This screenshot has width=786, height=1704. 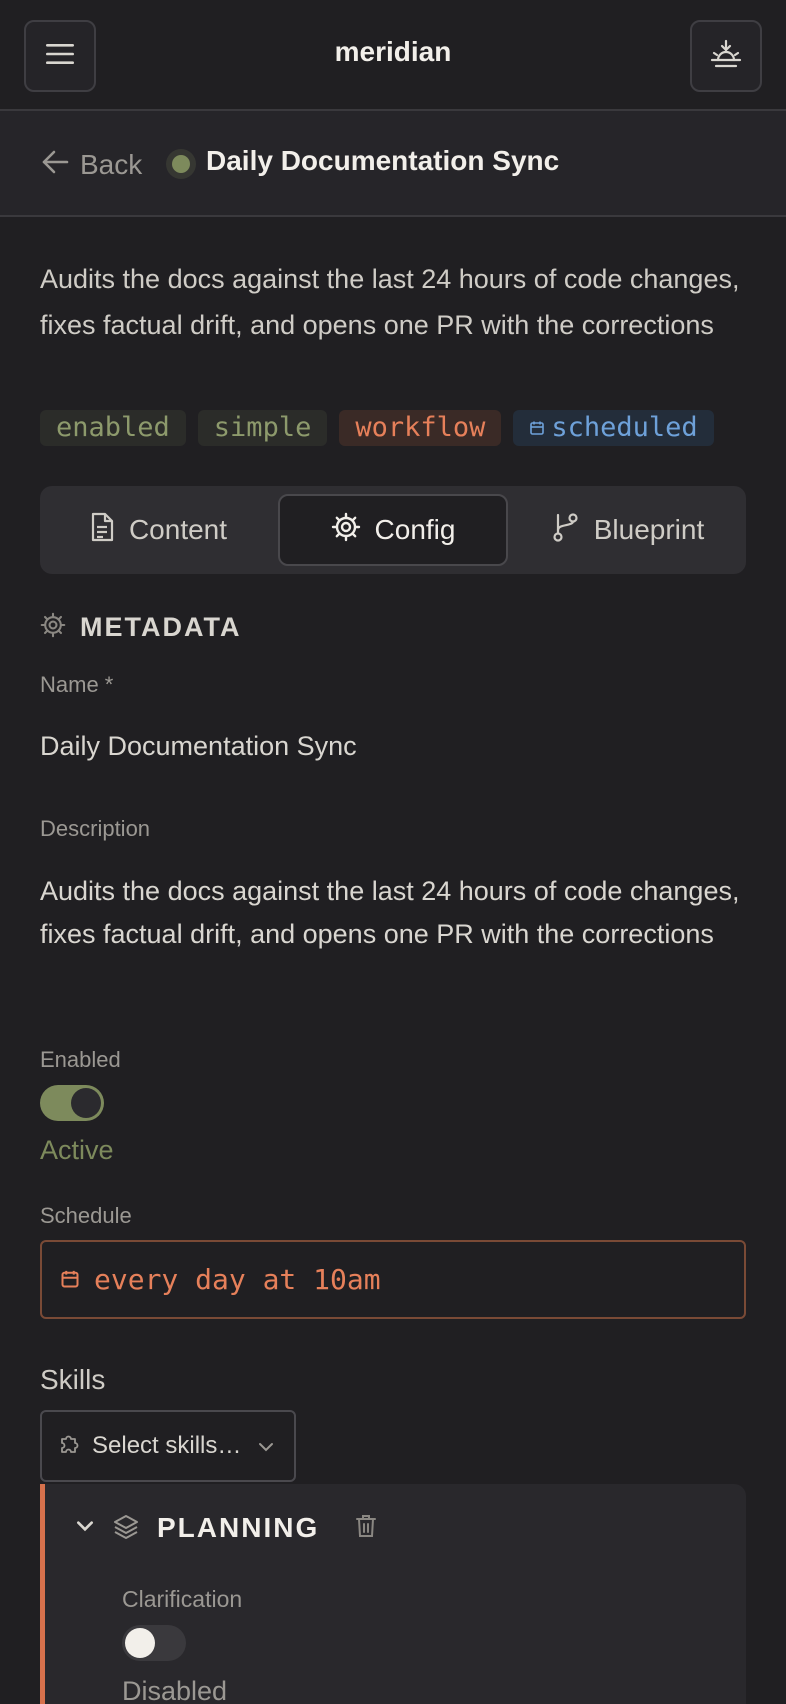 What do you see at coordinates (73, 1379) in the screenshot?
I see `skills-label: Skills` at bounding box center [73, 1379].